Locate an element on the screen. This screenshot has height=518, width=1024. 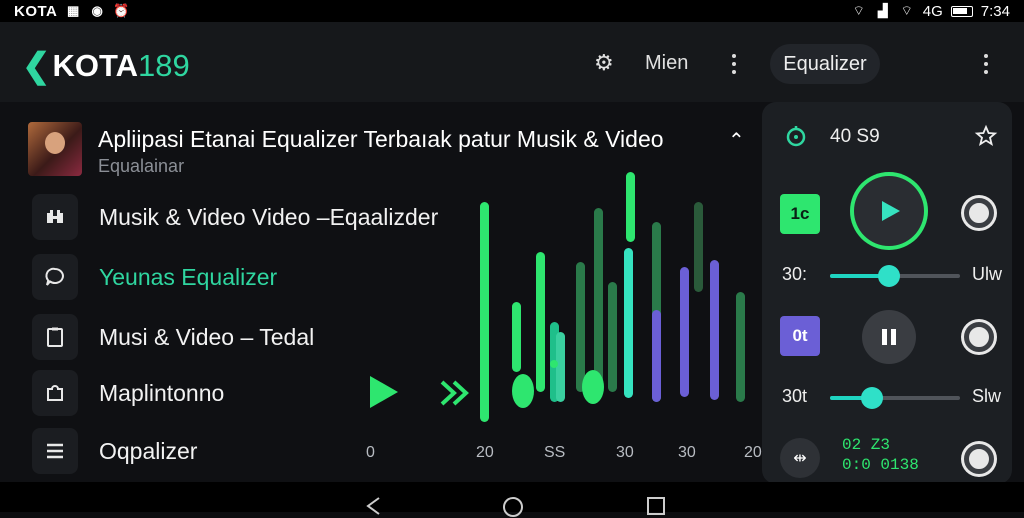
brand-logo: ❮ KOTA 189 is located at coordinates (106, 66).